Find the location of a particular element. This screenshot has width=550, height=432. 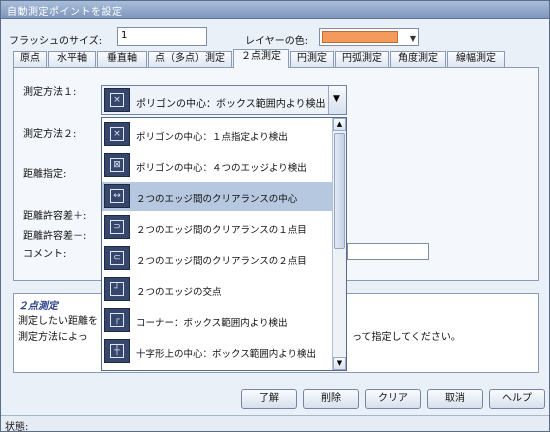

layer-color-label: レイヤーの色: is located at coordinates (277, 41).